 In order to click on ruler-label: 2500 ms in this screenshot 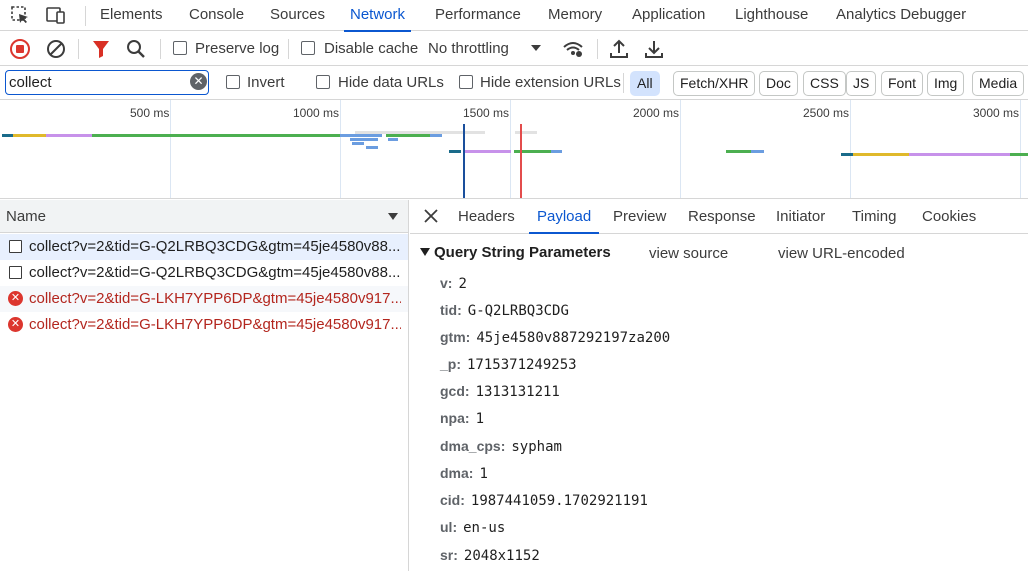, I will do `click(826, 113)`.